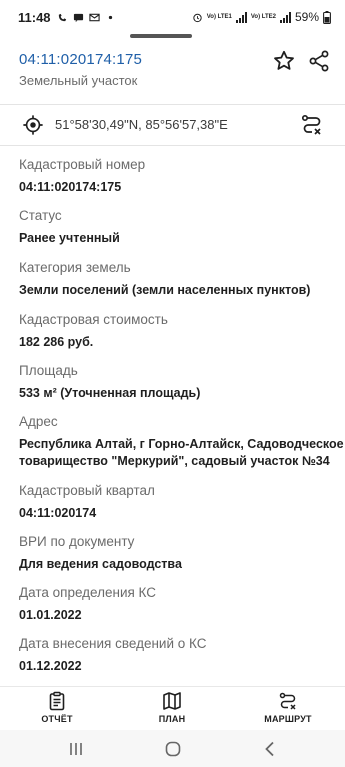 The height and width of the screenshot is (767, 345). What do you see at coordinates (57, 719) in the screenshot?
I see `report-label: ОТЧЁТ` at bounding box center [57, 719].